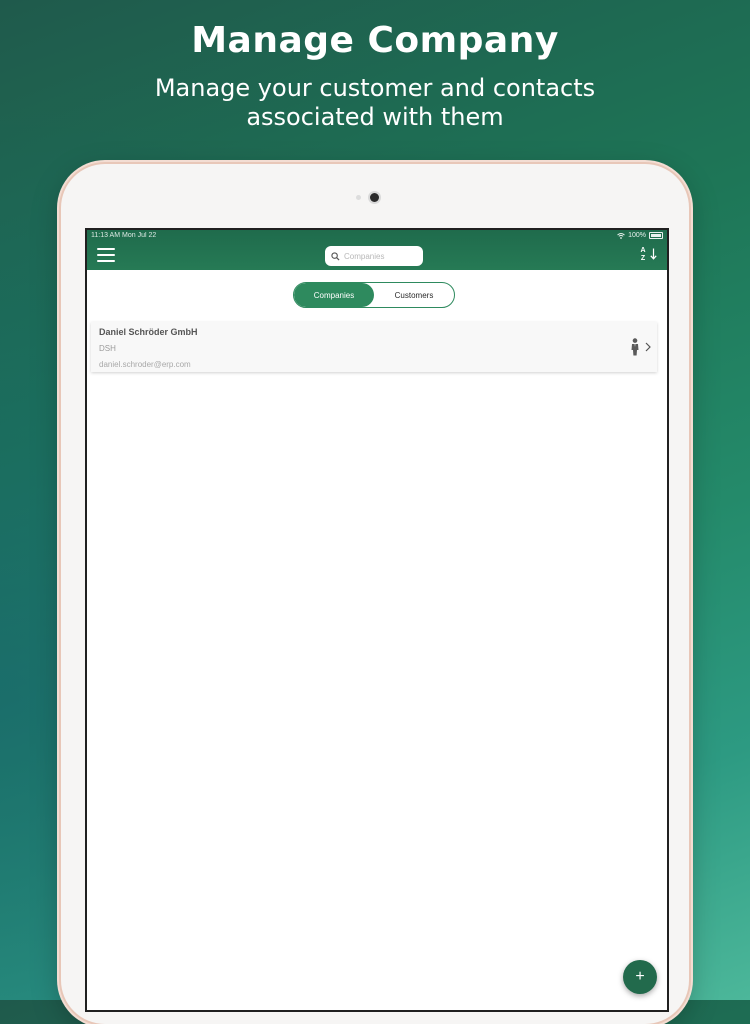 The image size is (750, 1024). Describe the element at coordinates (379, 256) in the screenshot. I see `search-input` at that location.